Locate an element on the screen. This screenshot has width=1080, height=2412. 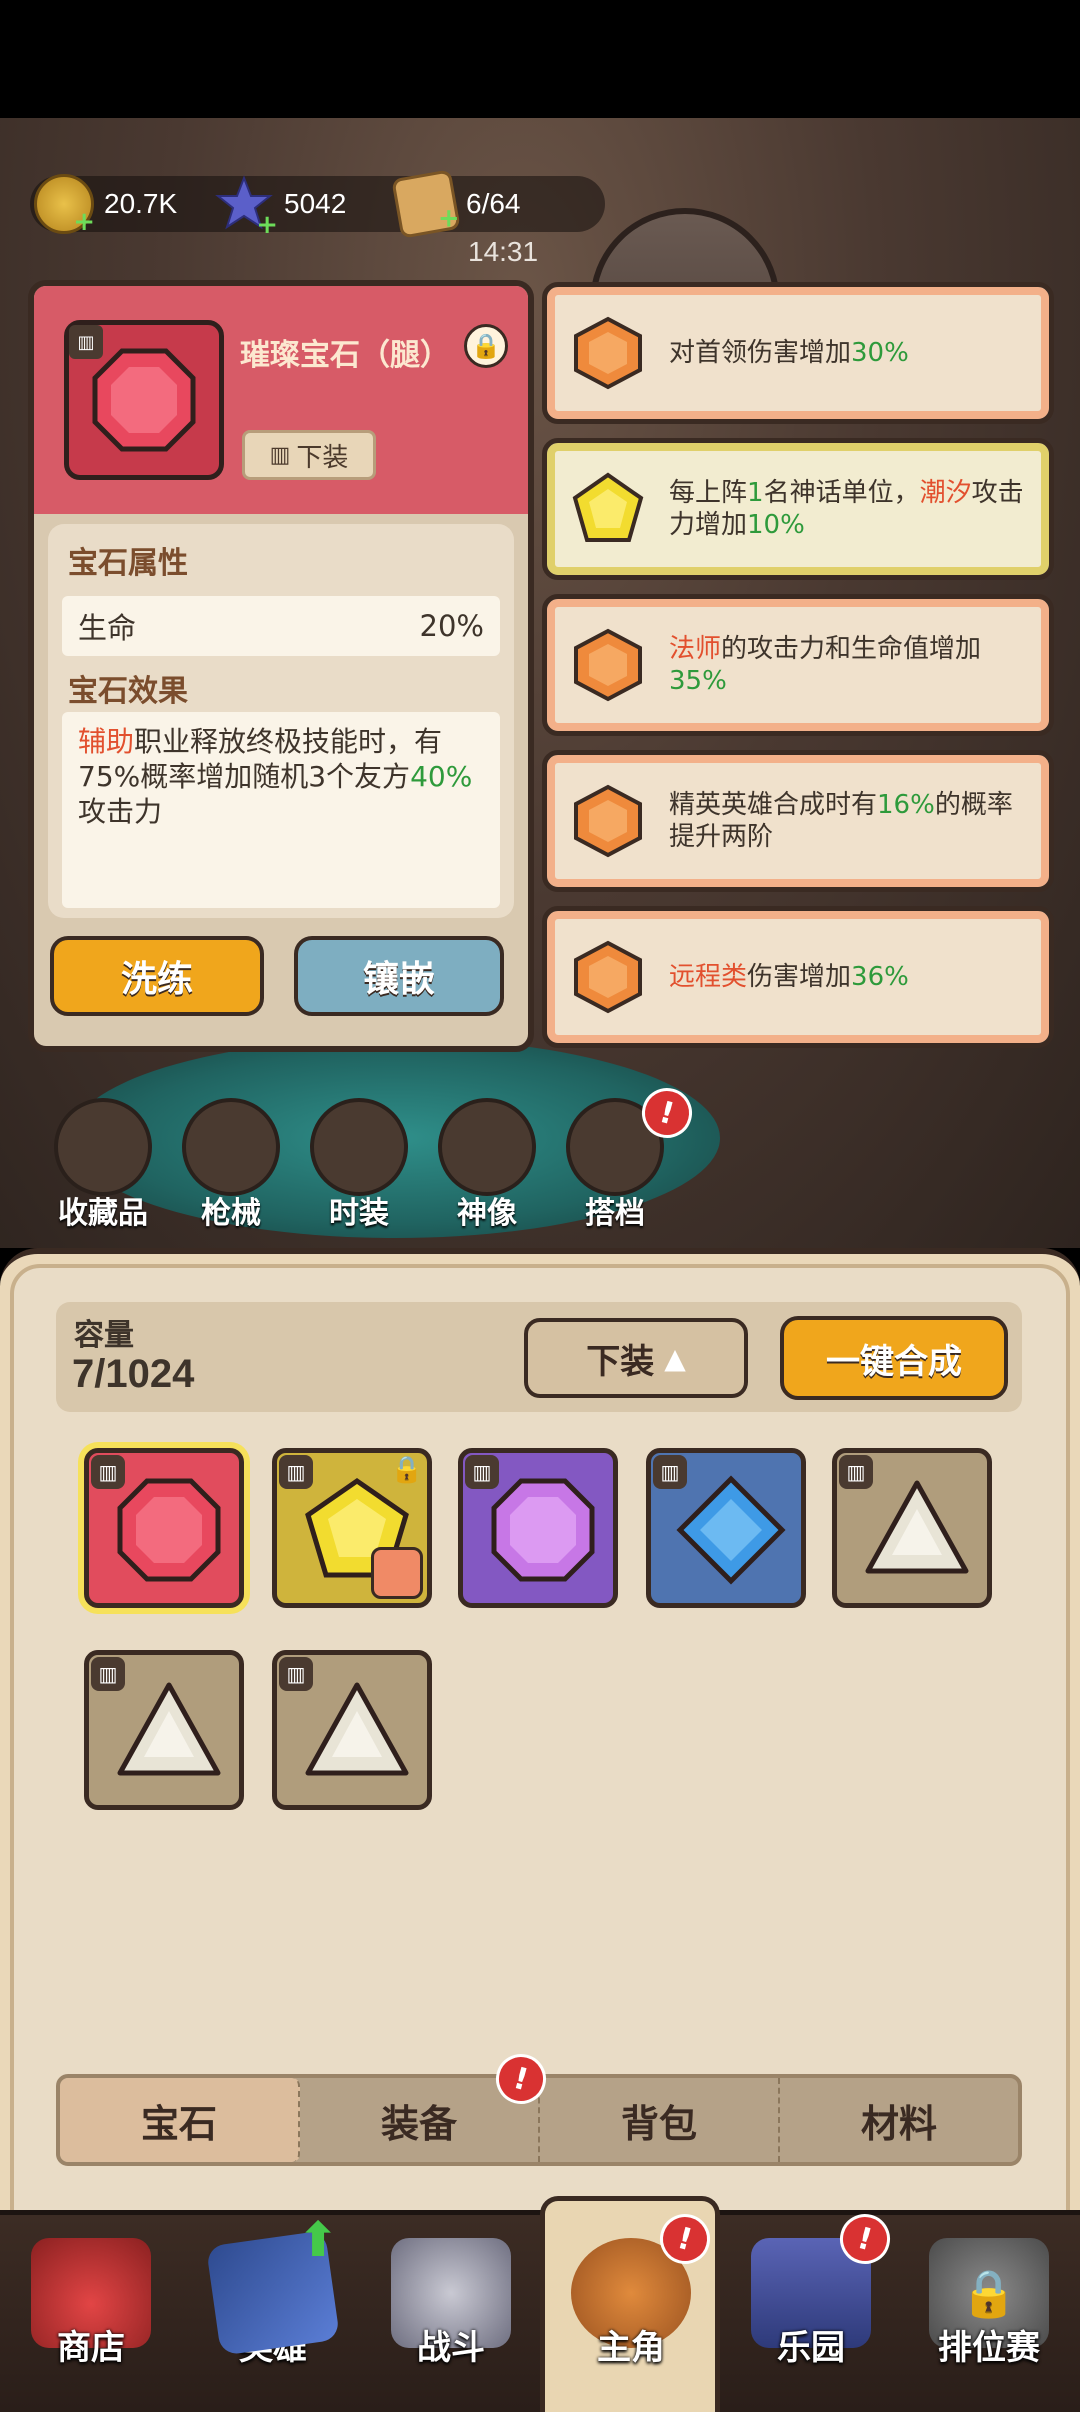
coin-icon: + is located at coordinates (64, 205).